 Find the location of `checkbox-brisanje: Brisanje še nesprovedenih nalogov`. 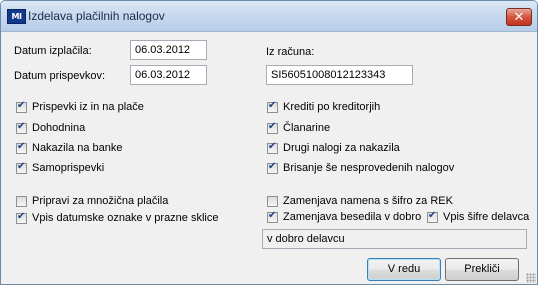

checkbox-brisanje: Brisanje še nesprovedenih nalogov is located at coordinates (360, 168).